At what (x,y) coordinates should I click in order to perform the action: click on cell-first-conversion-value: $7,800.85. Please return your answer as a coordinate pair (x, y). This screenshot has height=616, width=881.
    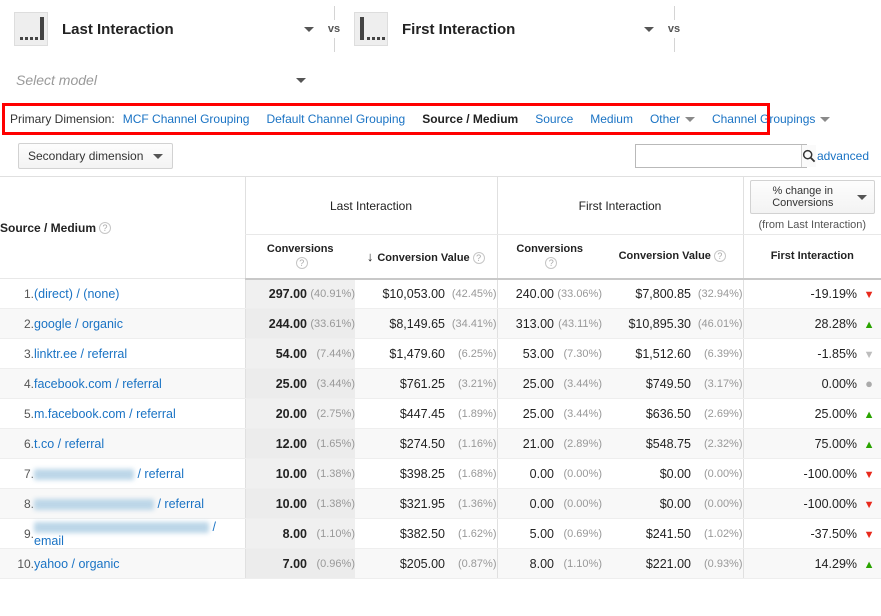
    Looking at the image, I should click on (646, 293).